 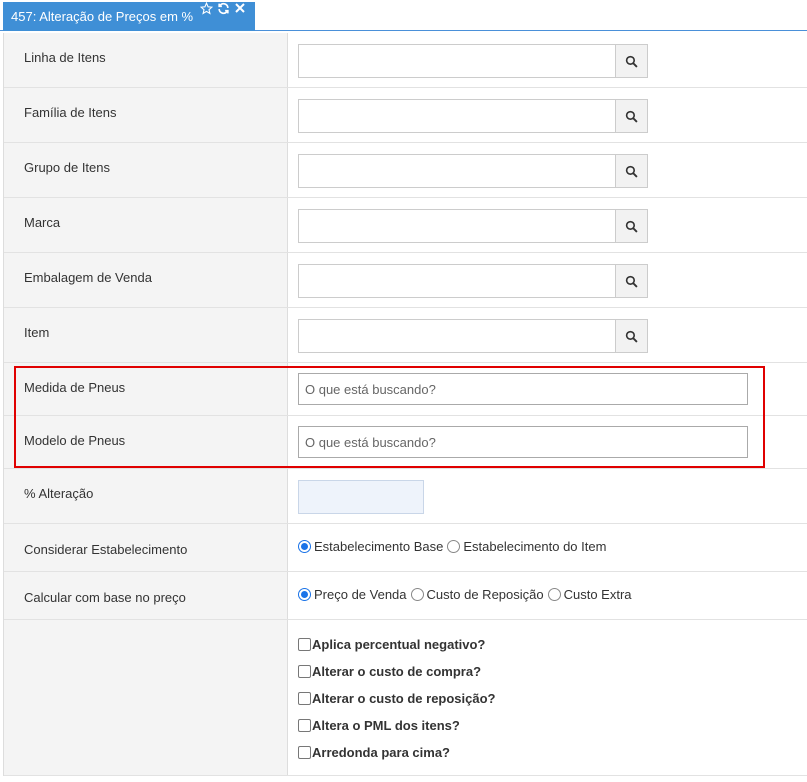 What do you see at coordinates (146, 280) in the screenshot?
I see `field-label: Embalagem de Venda` at bounding box center [146, 280].